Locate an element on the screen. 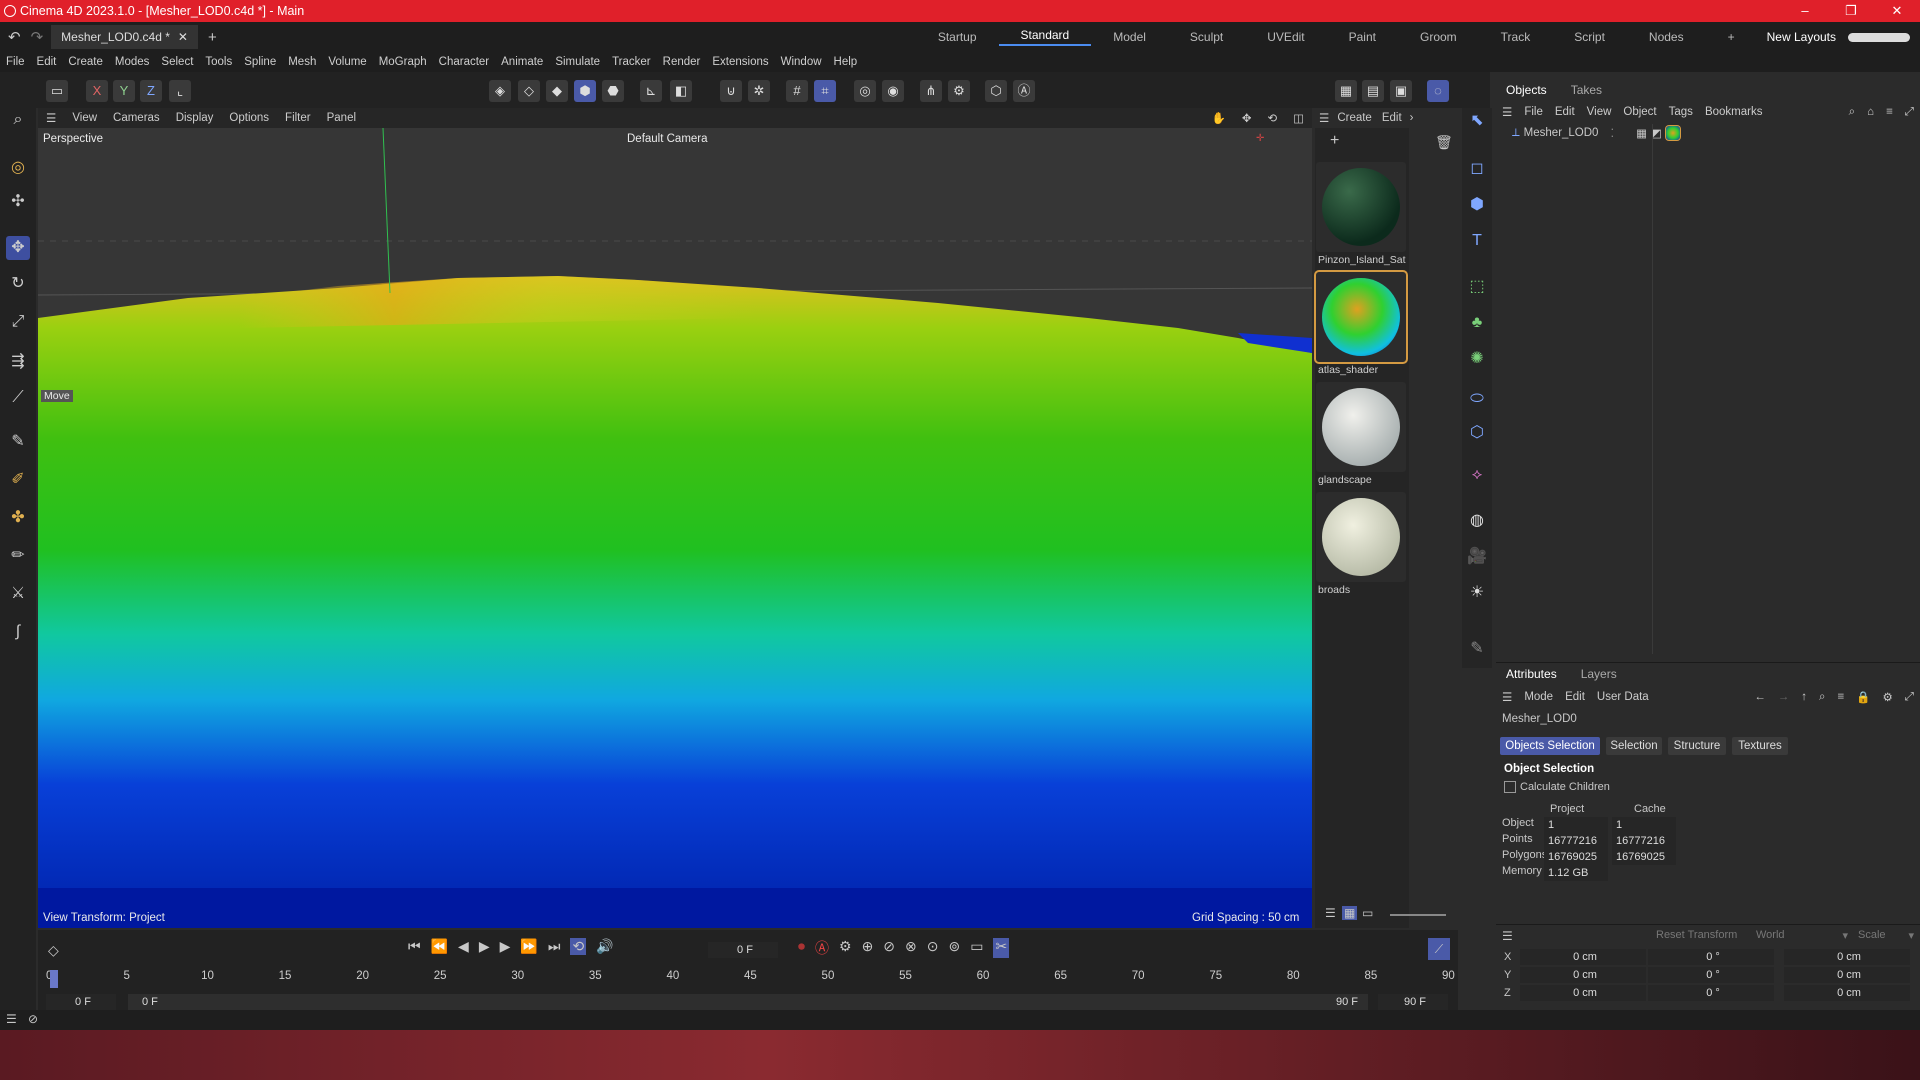 The width and height of the screenshot is (1920, 1080). objects-home-icon: ⌂ is located at coordinates (1870, 112).